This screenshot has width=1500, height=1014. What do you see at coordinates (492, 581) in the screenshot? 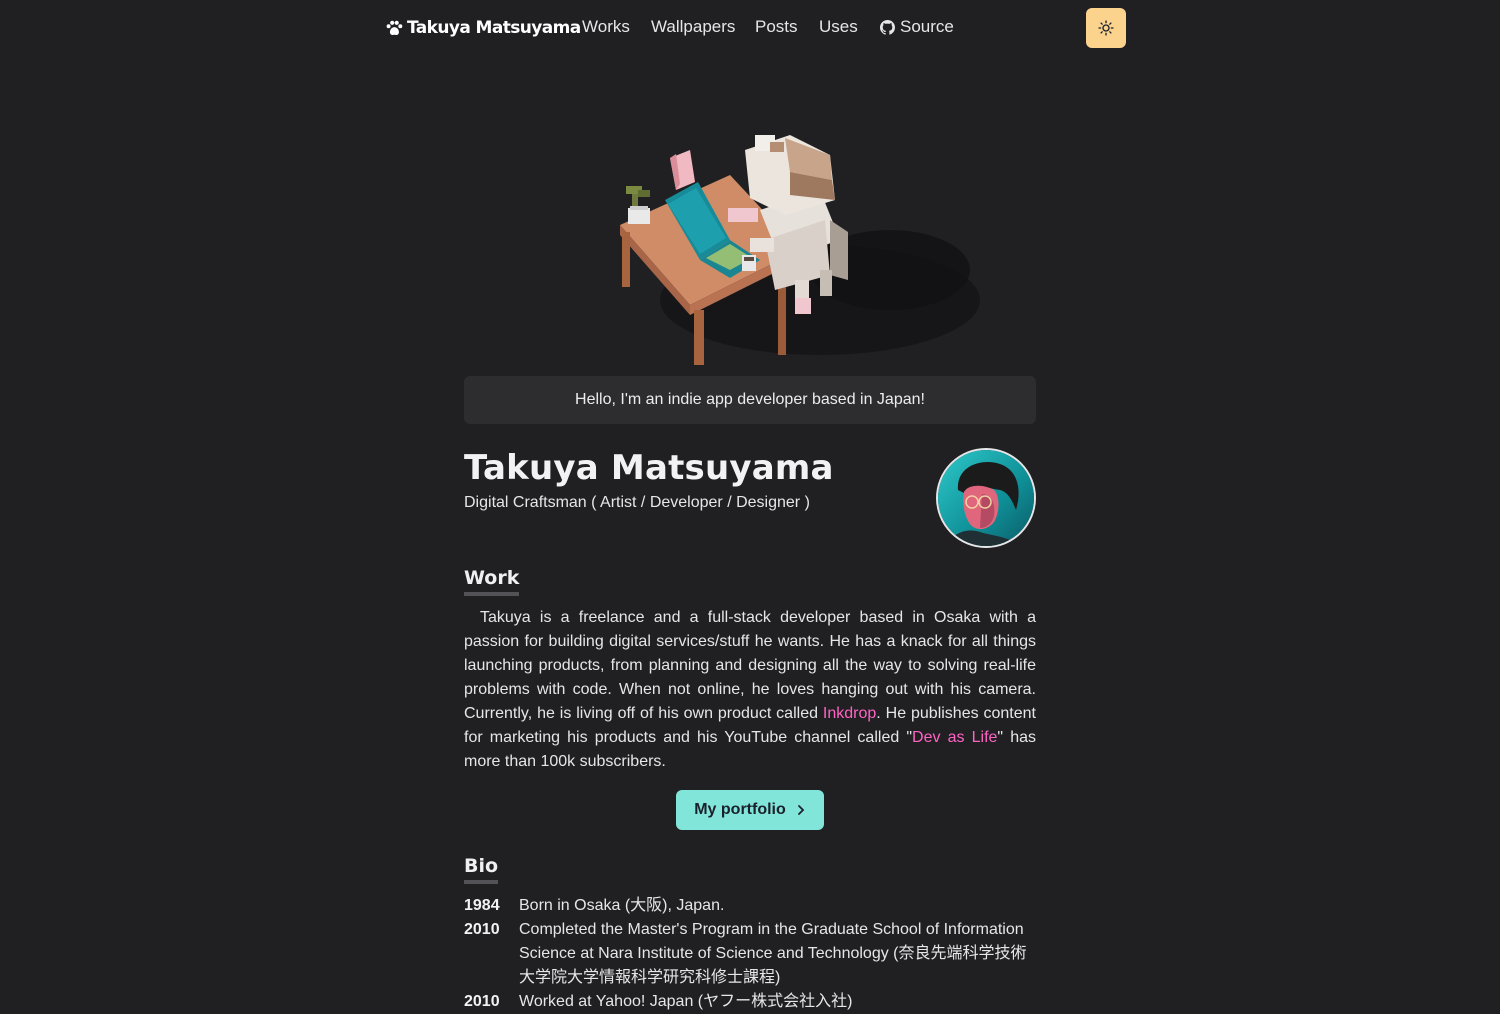
I see `work-section-heading: Work` at bounding box center [492, 581].